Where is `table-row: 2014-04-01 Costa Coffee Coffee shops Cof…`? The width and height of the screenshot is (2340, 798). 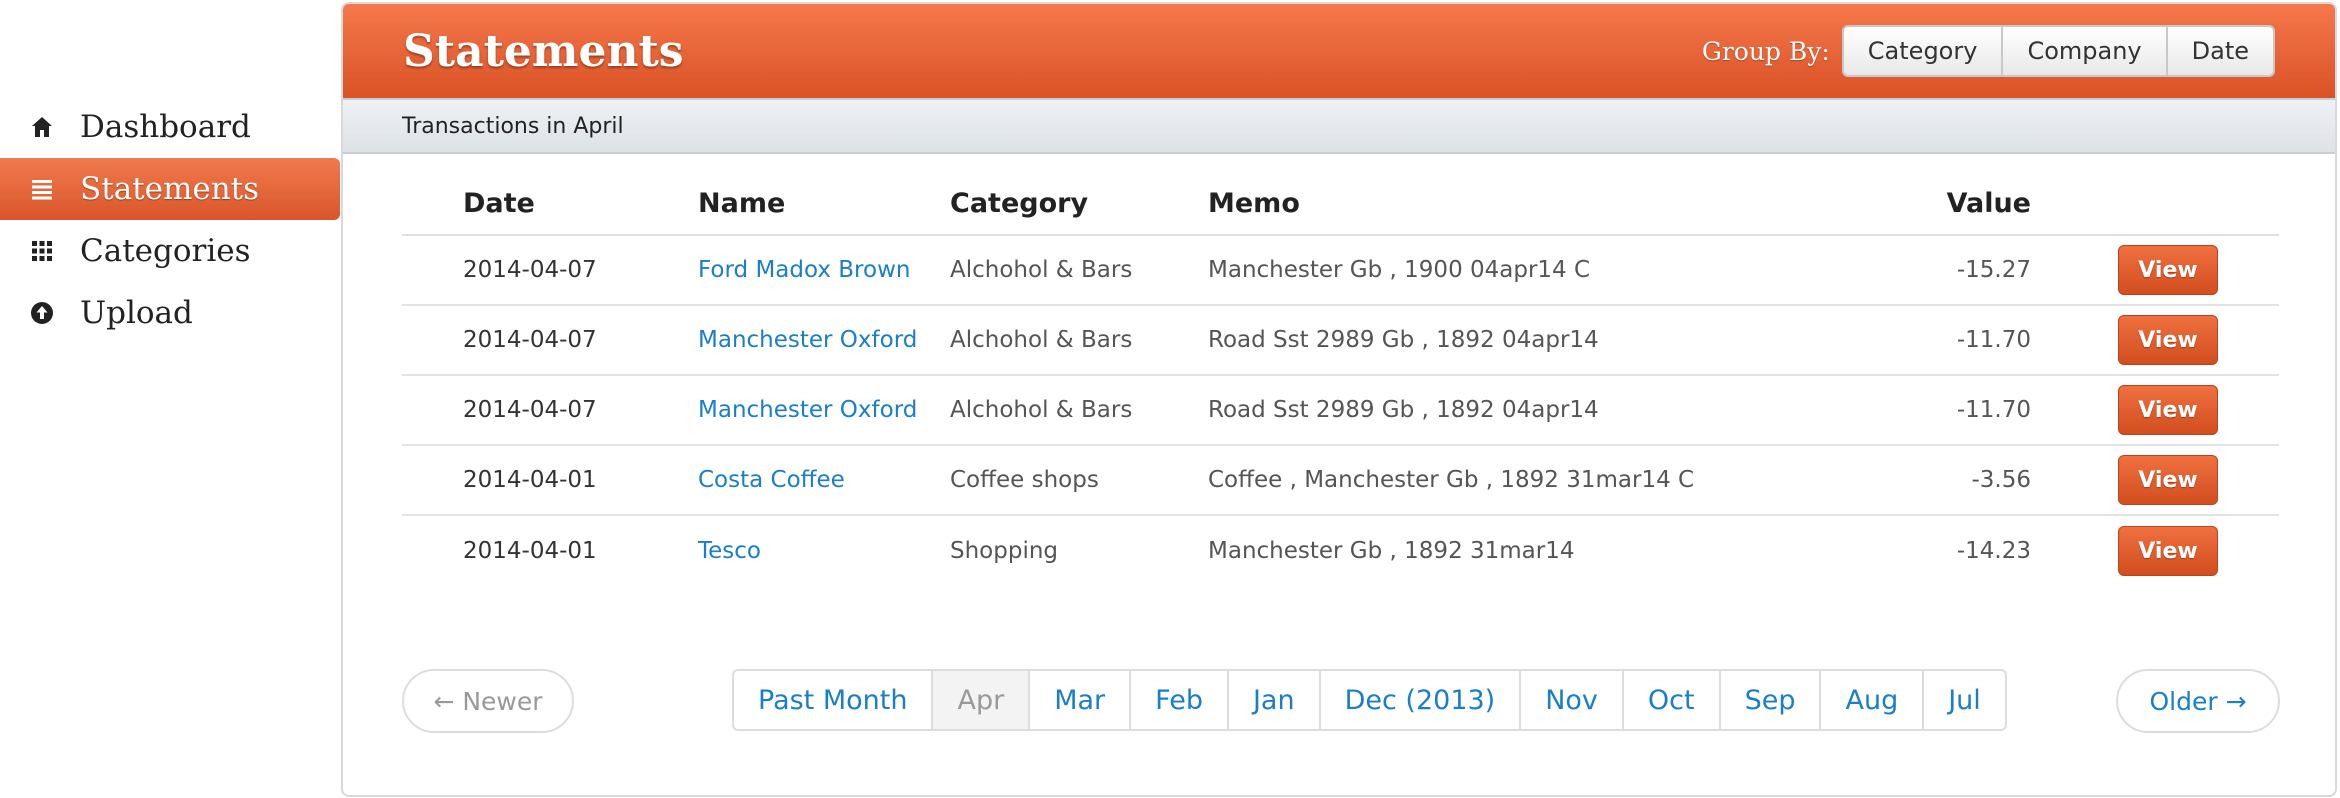
table-row: 2014-04-01 Costa Coffee Coffee shops Cof… is located at coordinates (1340, 481).